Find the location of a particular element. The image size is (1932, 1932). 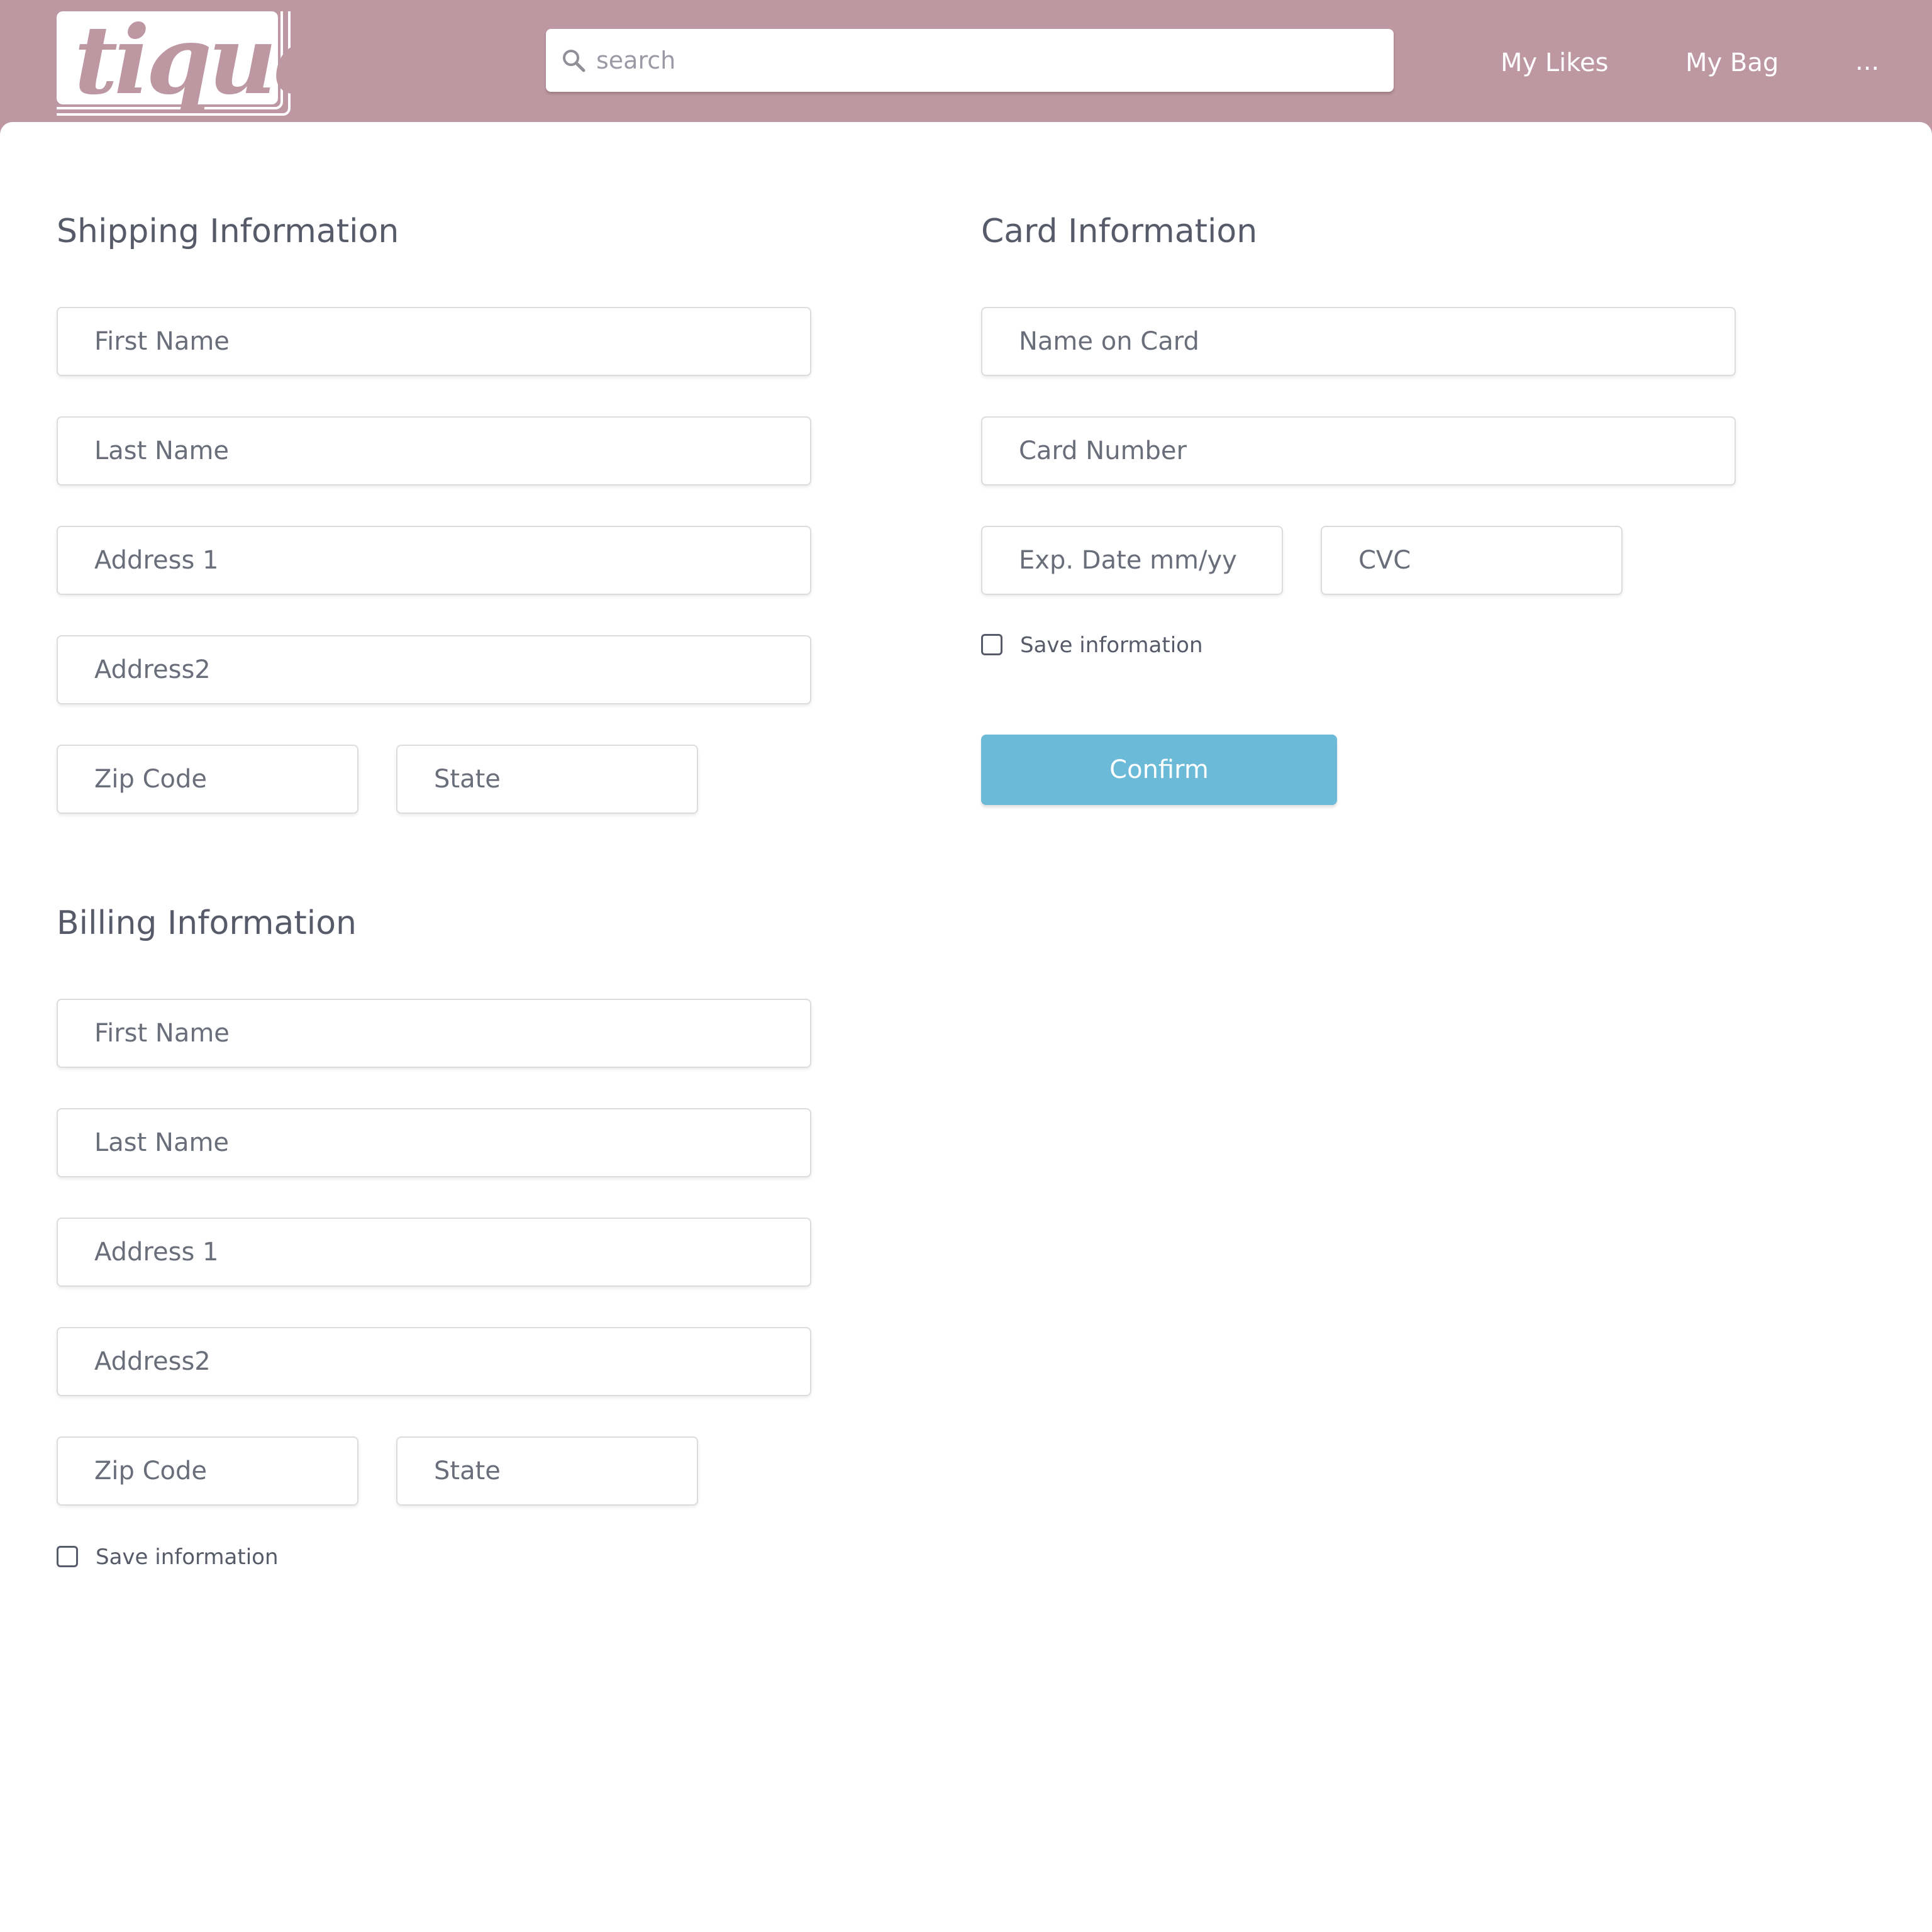

shipping-zip-input is located at coordinates (207, 779).